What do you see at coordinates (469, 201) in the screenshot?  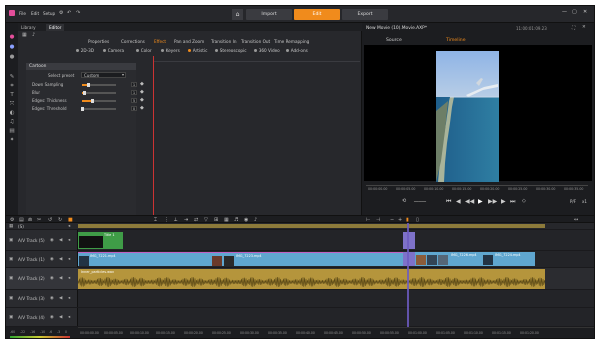 I see `rewind-icon: ◀◀` at bounding box center [469, 201].